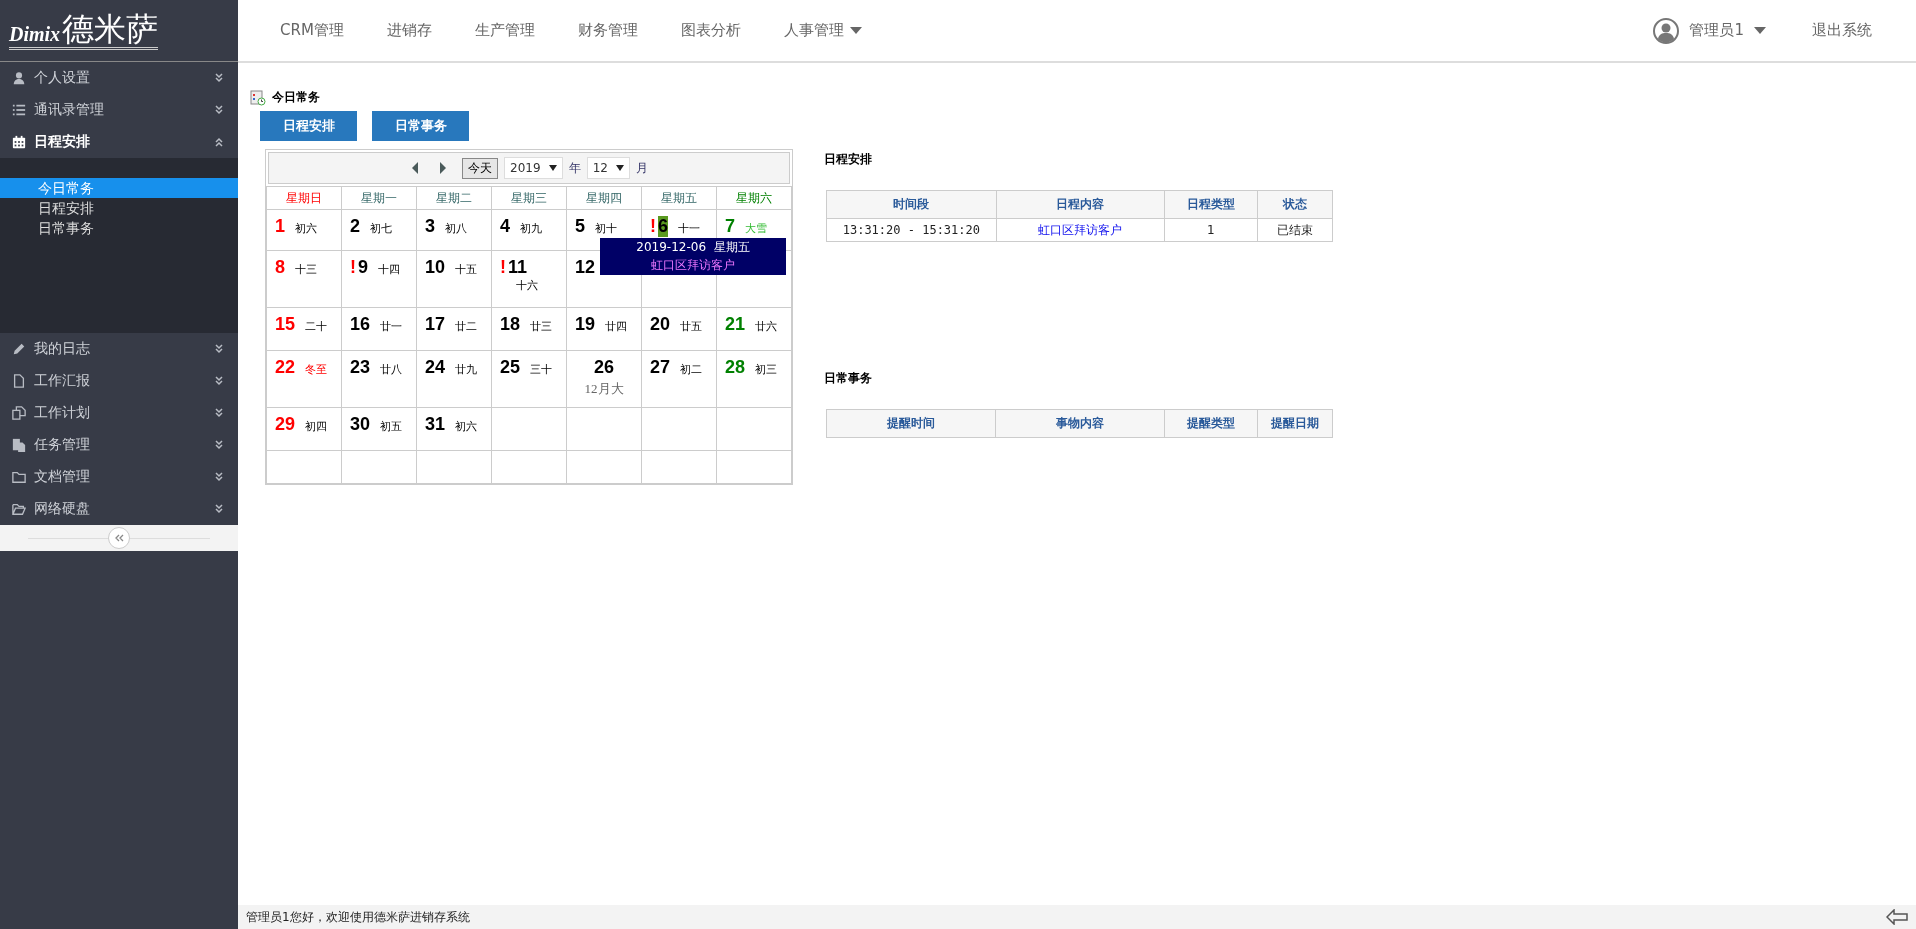 The image size is (1916, 929). What do you see at coordinates (608, 168) in the screenshot?
I see `month-select: 12` at bounding box center [608, 168].